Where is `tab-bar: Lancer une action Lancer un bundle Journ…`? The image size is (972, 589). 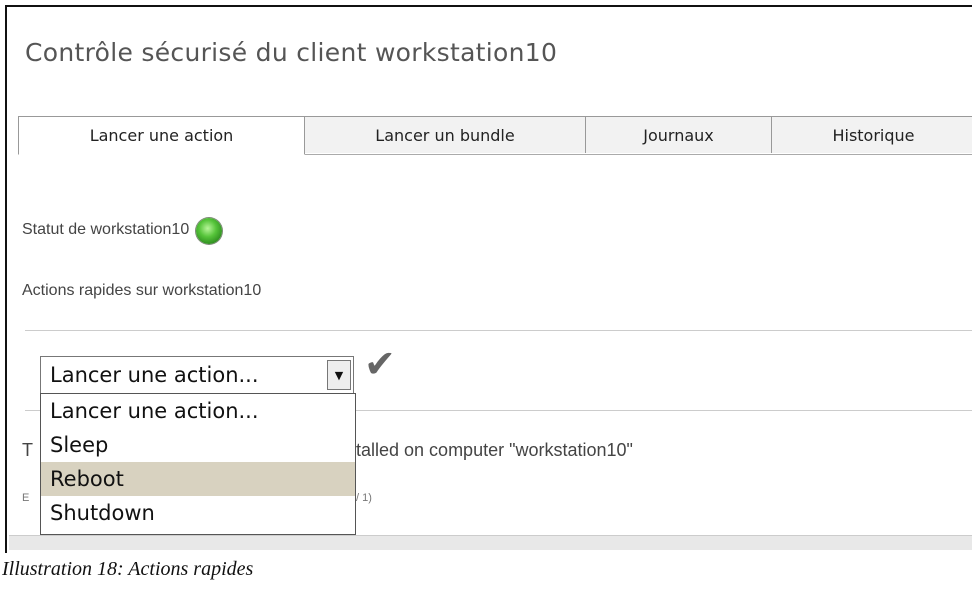 tab-bar: Lancer une action Lancer un bundle Journ… is located at coordinates (495, 135).